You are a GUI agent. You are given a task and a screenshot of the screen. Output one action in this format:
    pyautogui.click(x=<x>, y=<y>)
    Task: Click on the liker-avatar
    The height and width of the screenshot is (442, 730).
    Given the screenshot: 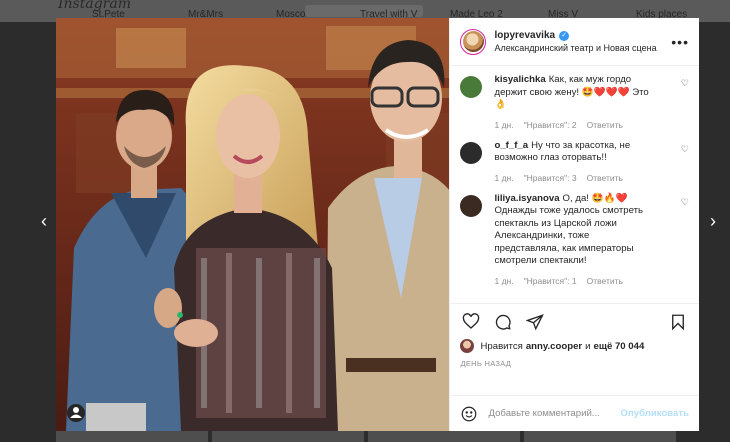 What is the action you would take?
    pyautogui.click(x=467, y=346)
    